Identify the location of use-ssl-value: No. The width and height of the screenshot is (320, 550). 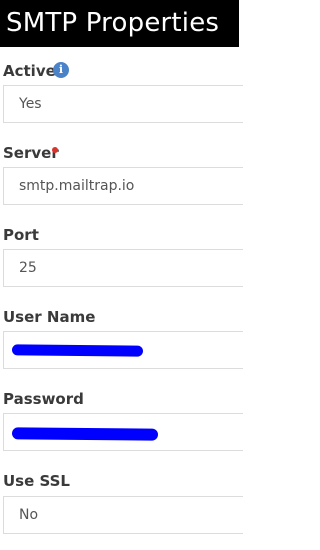
(29, 515).